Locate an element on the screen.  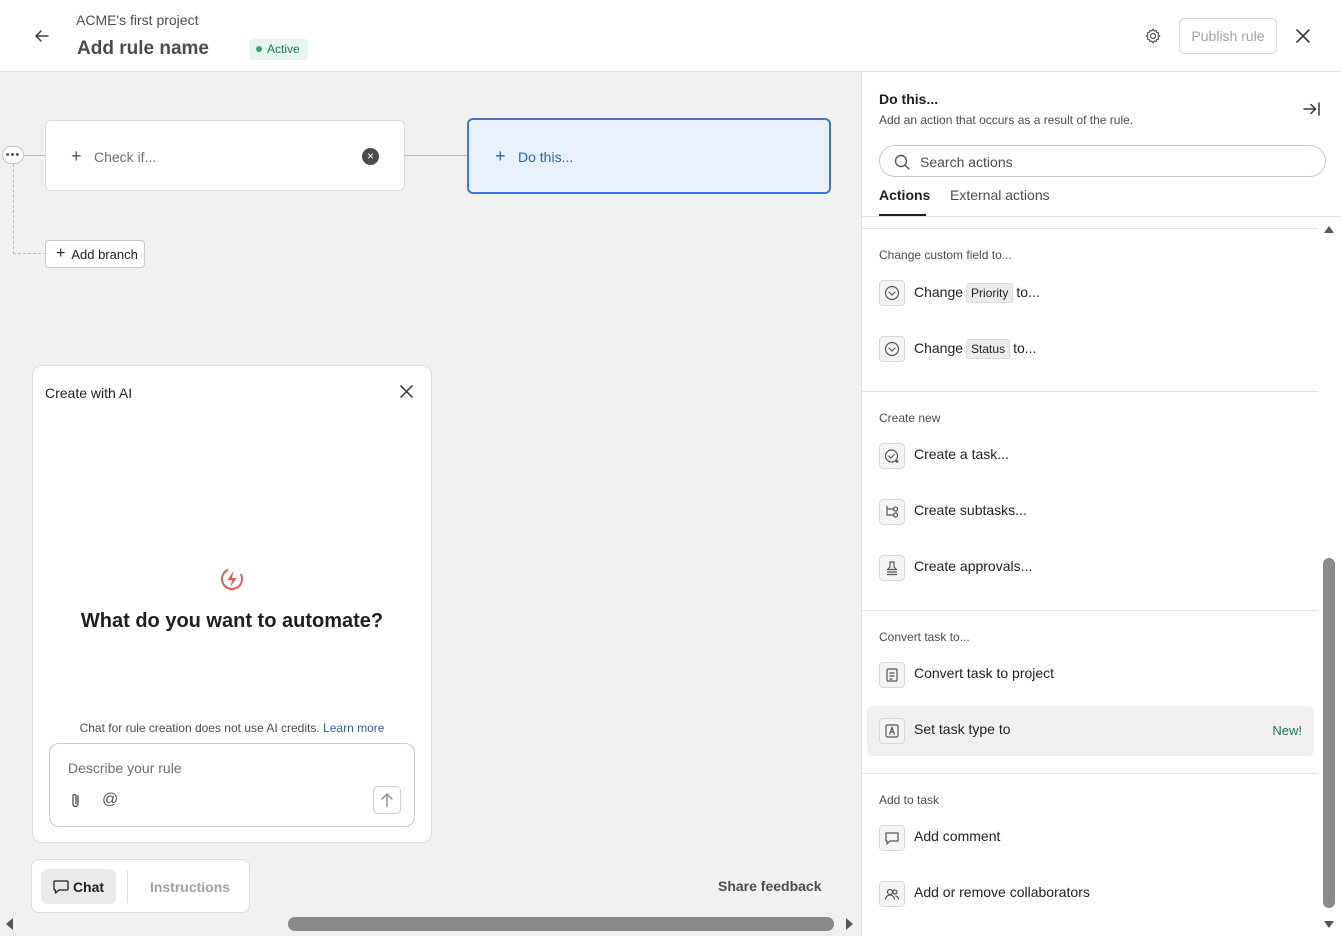
gear-icon is located at coordinates (1153, 36).